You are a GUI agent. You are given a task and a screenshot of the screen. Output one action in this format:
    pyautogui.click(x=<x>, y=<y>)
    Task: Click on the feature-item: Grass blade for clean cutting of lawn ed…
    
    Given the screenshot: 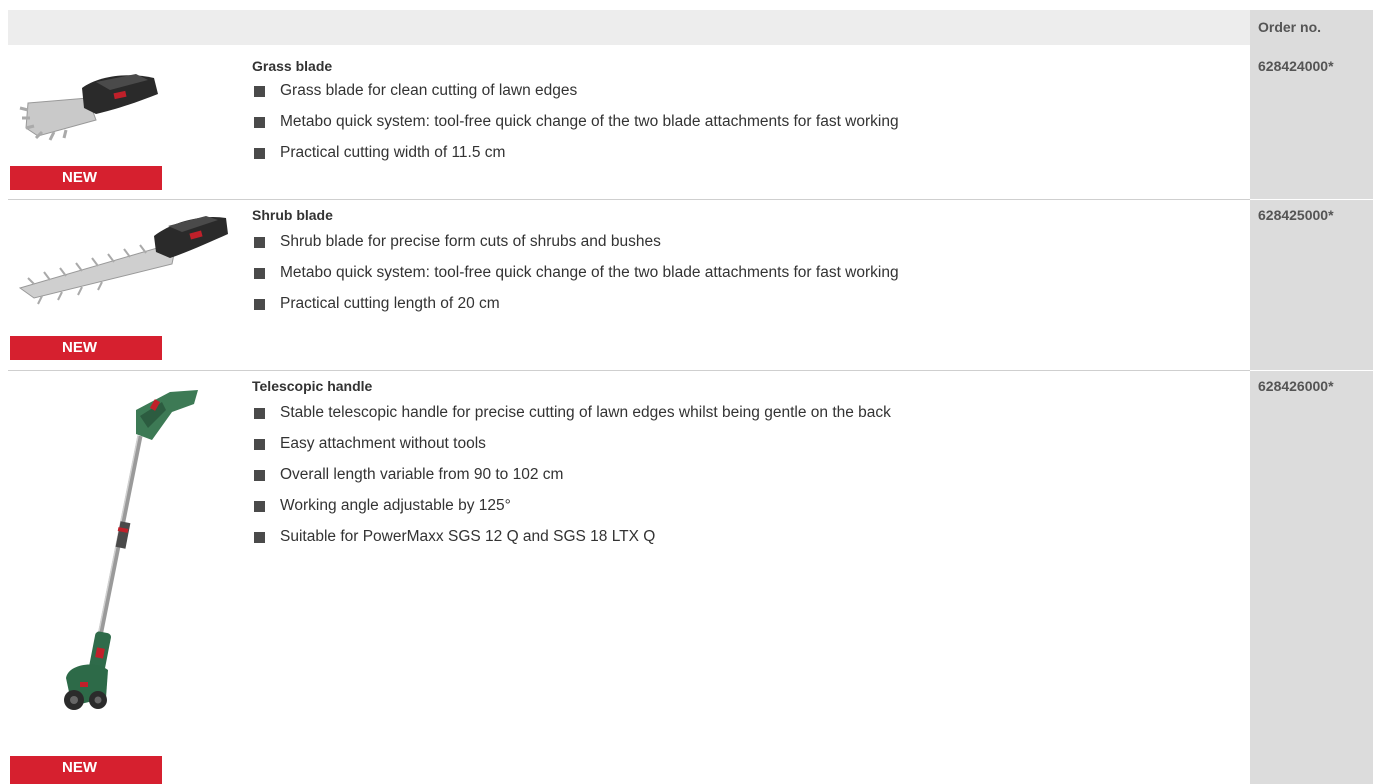 What is the action you would take?
    pyautogui.click(x=575, y=94)
    